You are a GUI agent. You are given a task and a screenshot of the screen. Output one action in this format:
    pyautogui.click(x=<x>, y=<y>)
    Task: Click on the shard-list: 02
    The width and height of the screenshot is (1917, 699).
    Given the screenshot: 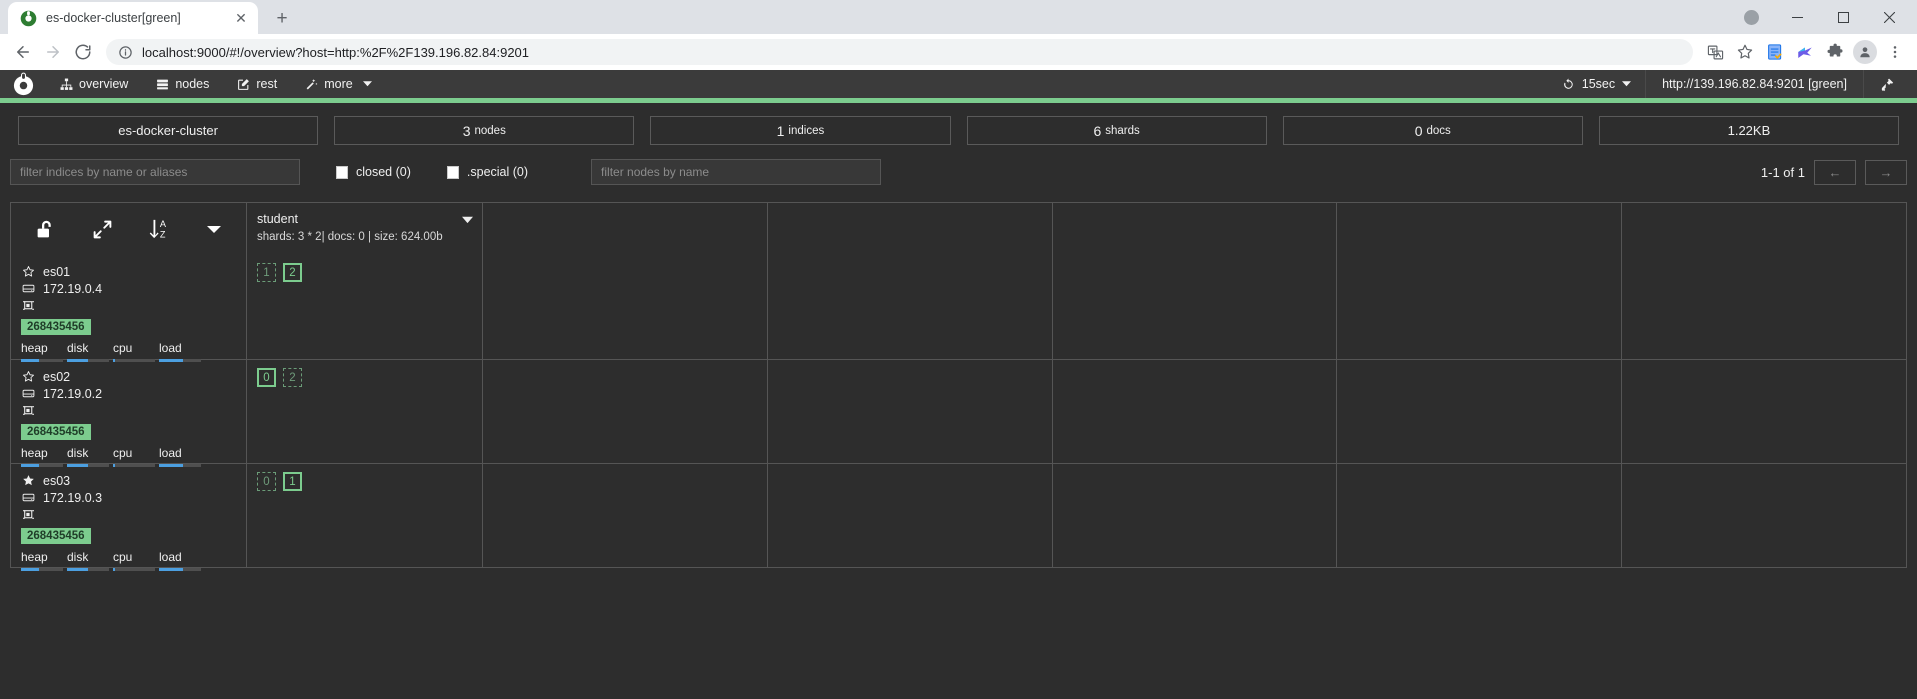 What is the action you would take?
    pyautogui.click(x=364, y=377)
    